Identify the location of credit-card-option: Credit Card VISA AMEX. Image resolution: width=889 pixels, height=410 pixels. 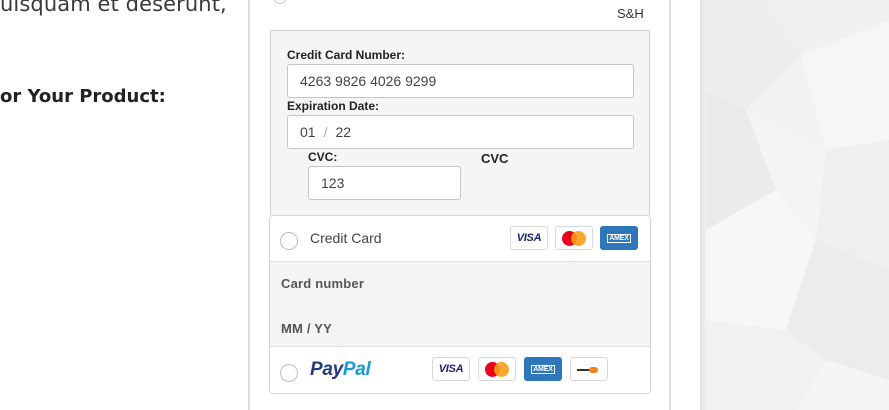
(460, 239).